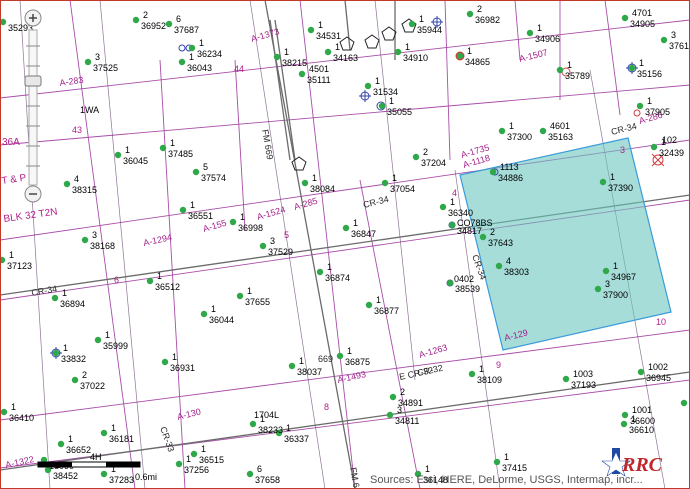  Describe the element at coordinates (395, 106) in the screenshot. I see `well-marker: 135055` at that location.